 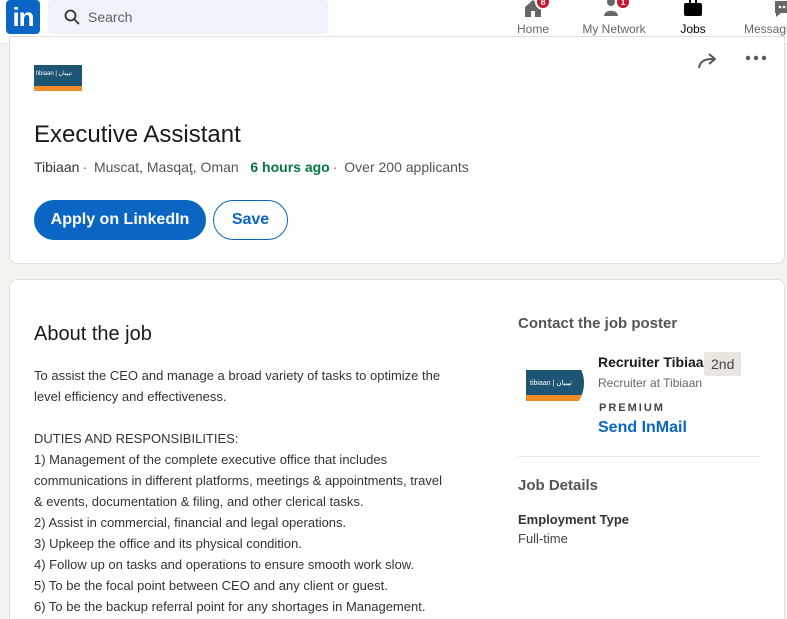 What do you see at coordinates (54, 74) in the screenshot?
I see `company-logo-text: tibiaan | تيبيان` at bounding box center [54, 74].